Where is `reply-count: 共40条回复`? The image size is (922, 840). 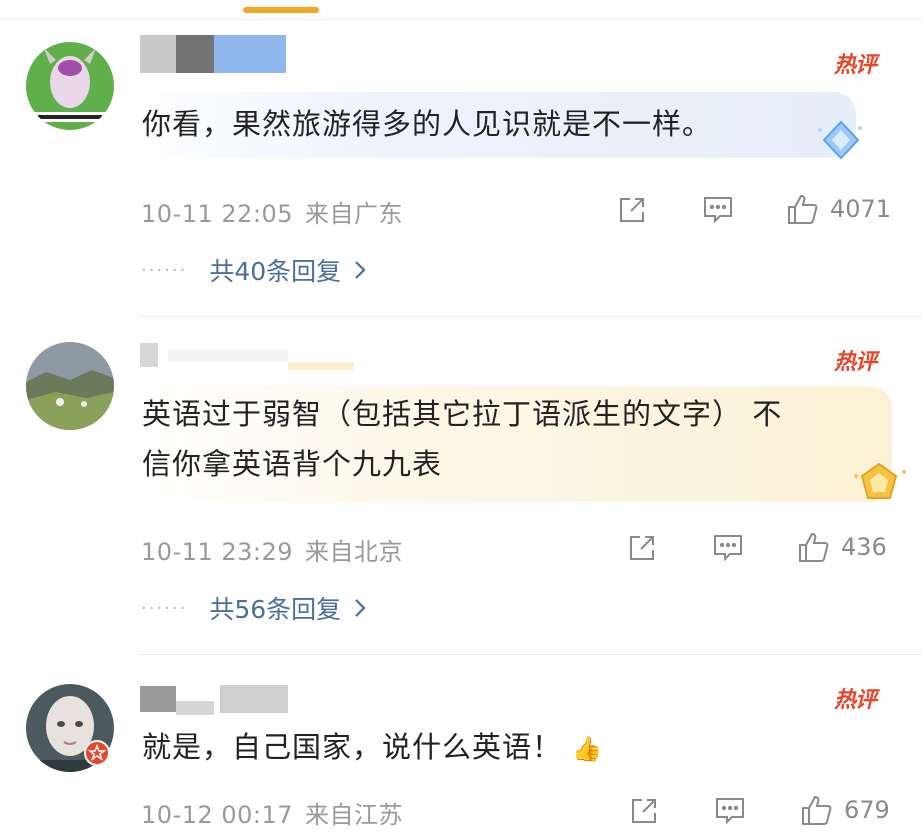
reply-count: 共40条回复 is located at coordinates (275, 271).